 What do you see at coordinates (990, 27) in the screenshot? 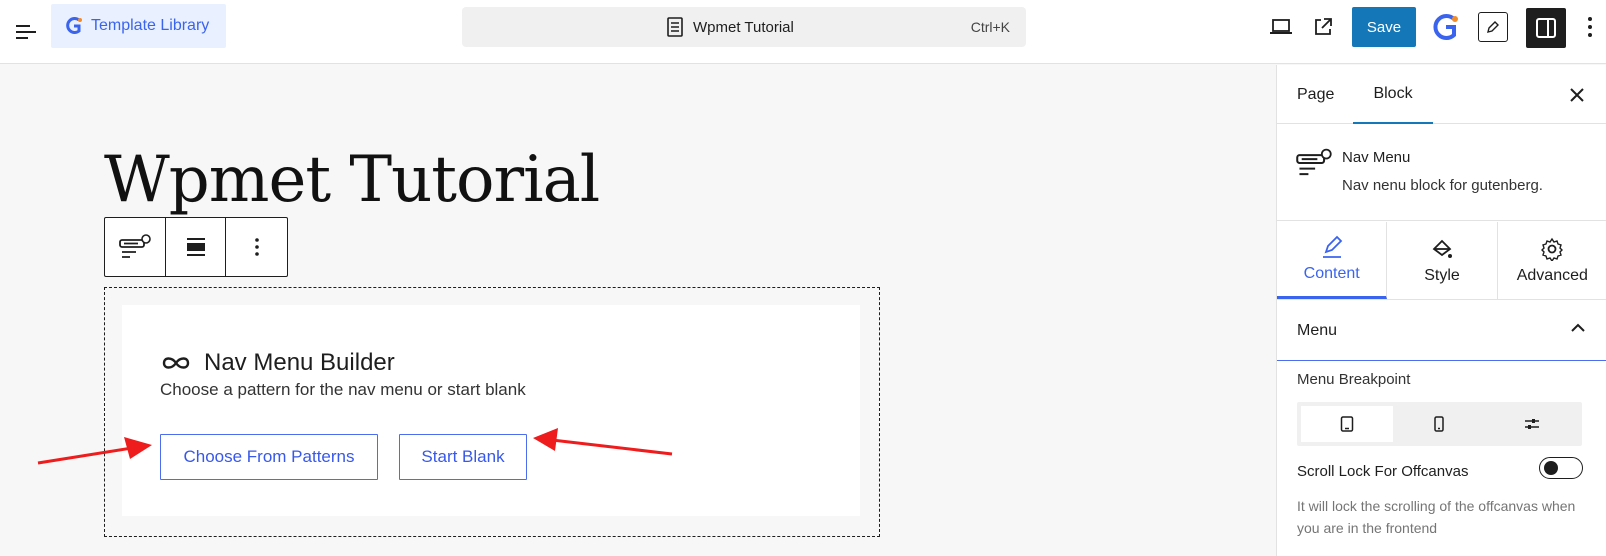
I see `command-shortcut: Ctrl+K` at bounding box center [990, 27].